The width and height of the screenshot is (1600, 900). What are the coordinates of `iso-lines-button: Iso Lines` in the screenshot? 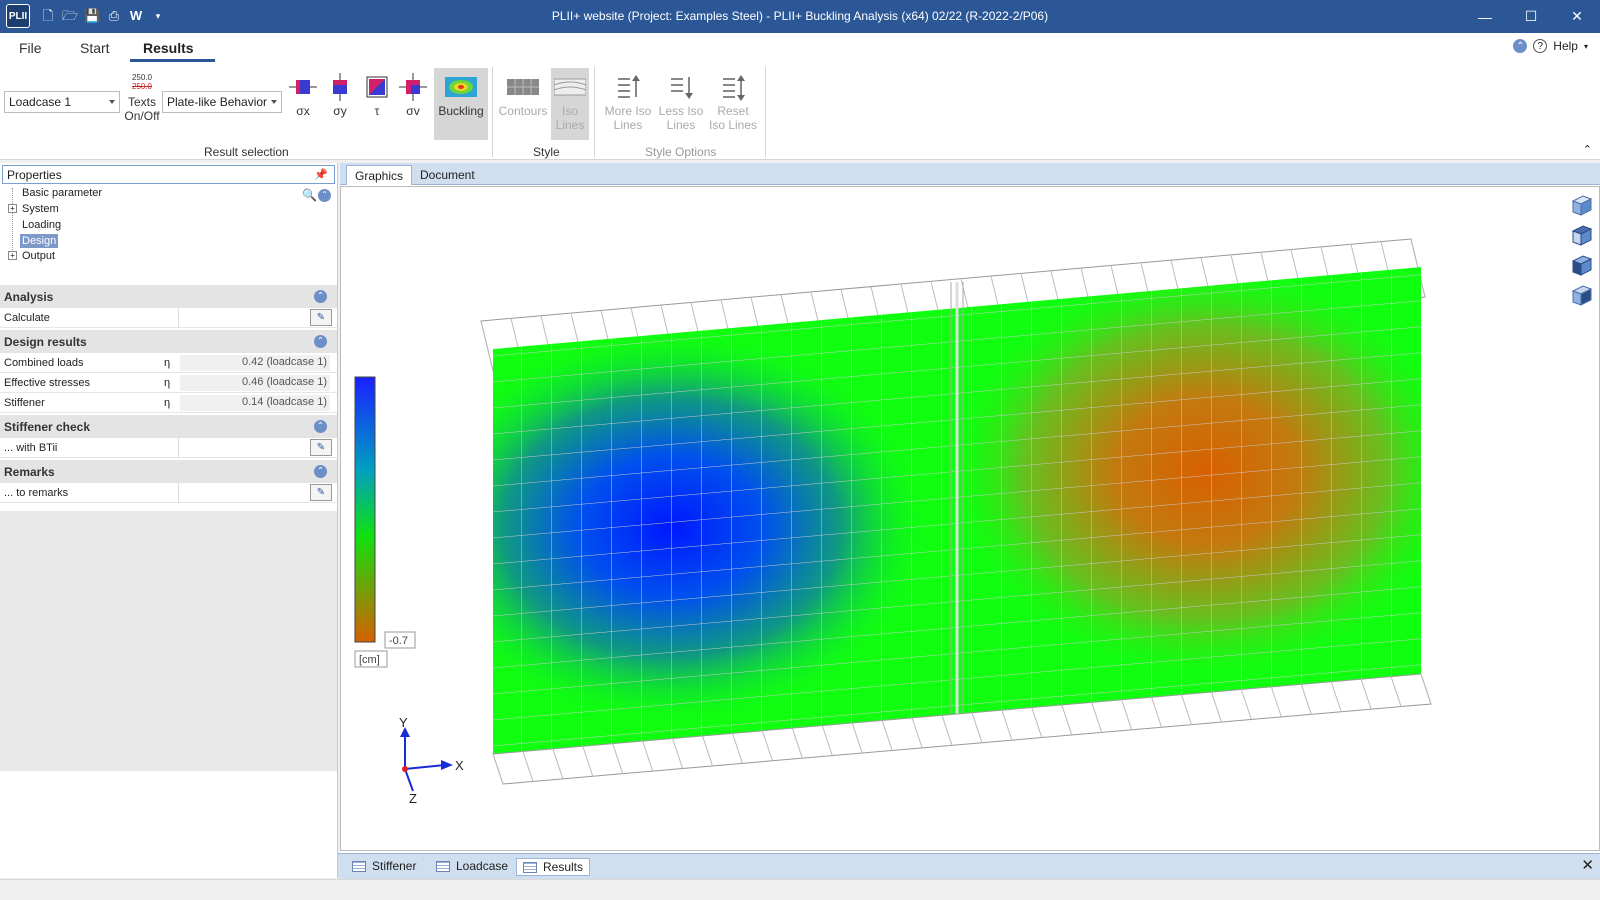 It's located at (570, 104).